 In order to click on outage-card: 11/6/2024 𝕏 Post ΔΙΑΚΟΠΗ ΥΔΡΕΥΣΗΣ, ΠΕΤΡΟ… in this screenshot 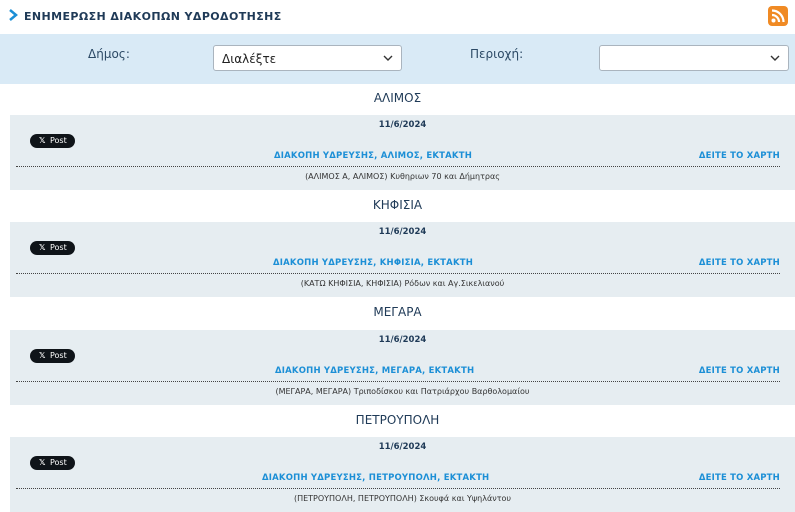, I will do `click(402, 474)`.